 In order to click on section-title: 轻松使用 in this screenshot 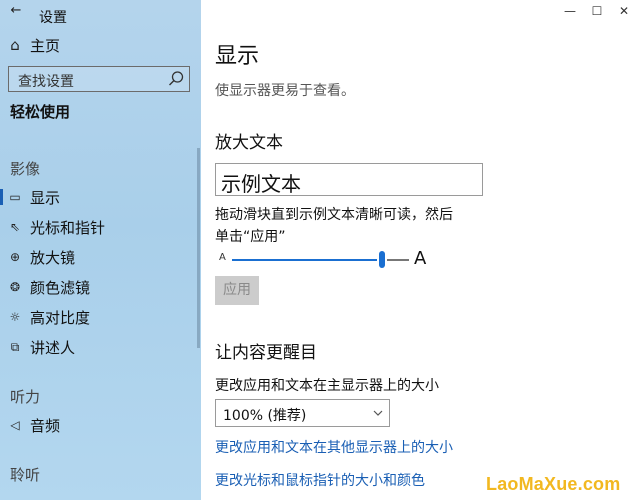, I will do `click(40, 112)`.